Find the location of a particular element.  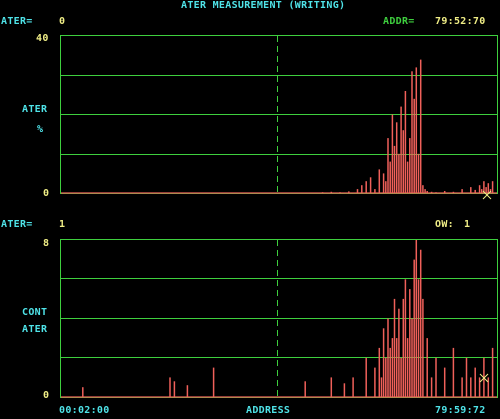

top-chart-cursor-icon is located at coordinates (487, 195).